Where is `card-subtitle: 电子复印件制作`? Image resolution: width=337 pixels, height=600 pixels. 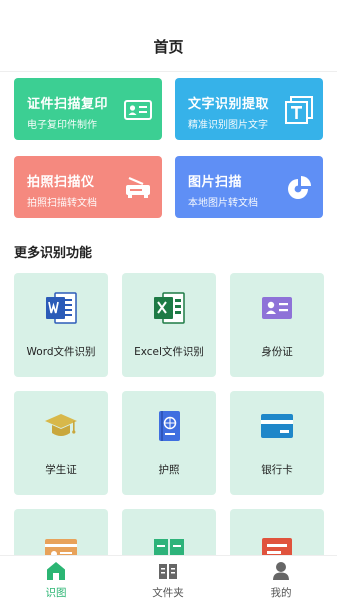 card-subtitle: 电子复印件制作 is located at coordinates (62, 125).